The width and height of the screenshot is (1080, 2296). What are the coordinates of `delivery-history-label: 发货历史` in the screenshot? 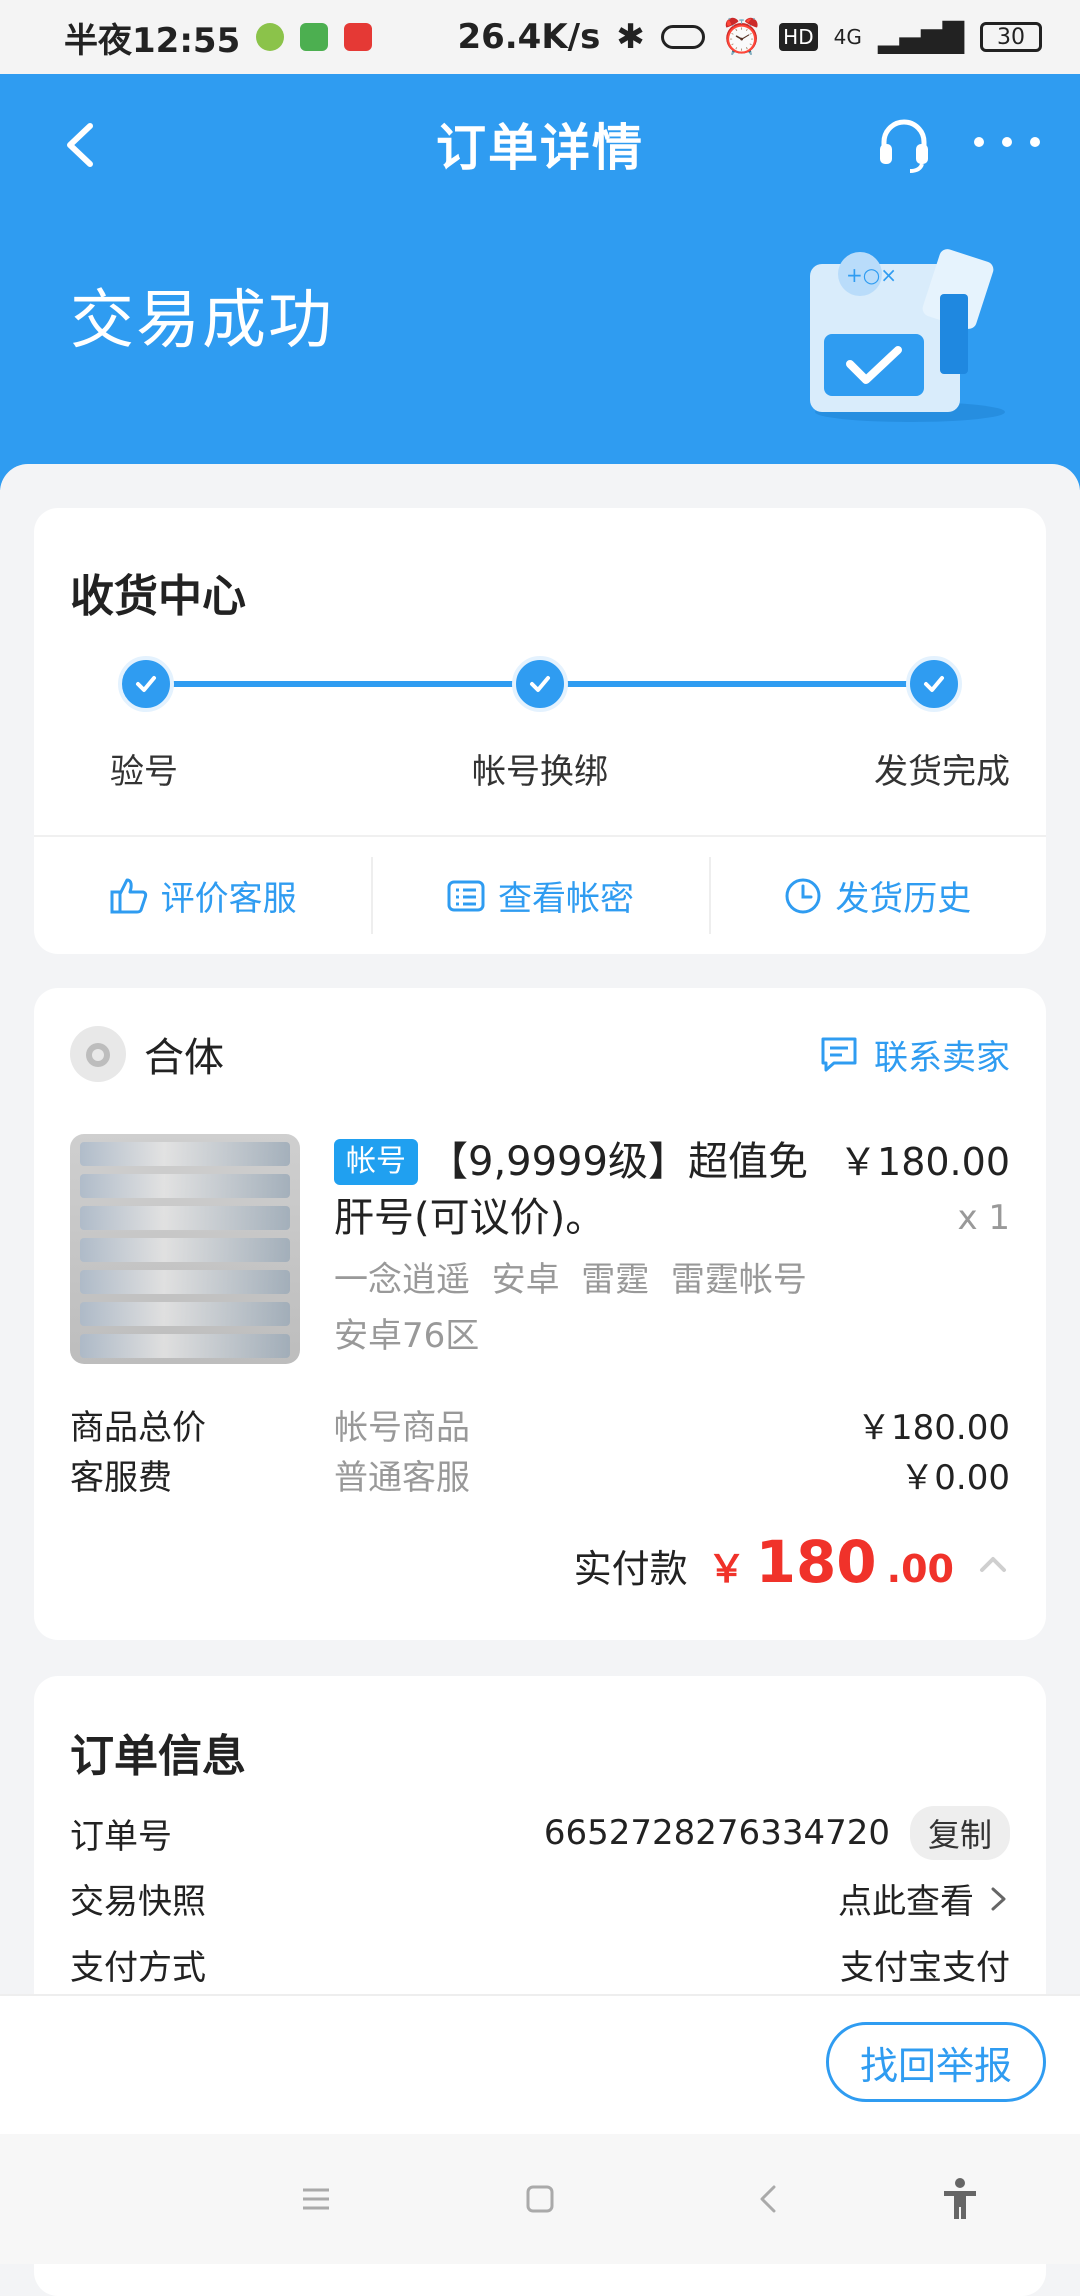 It's located at (903, 899).